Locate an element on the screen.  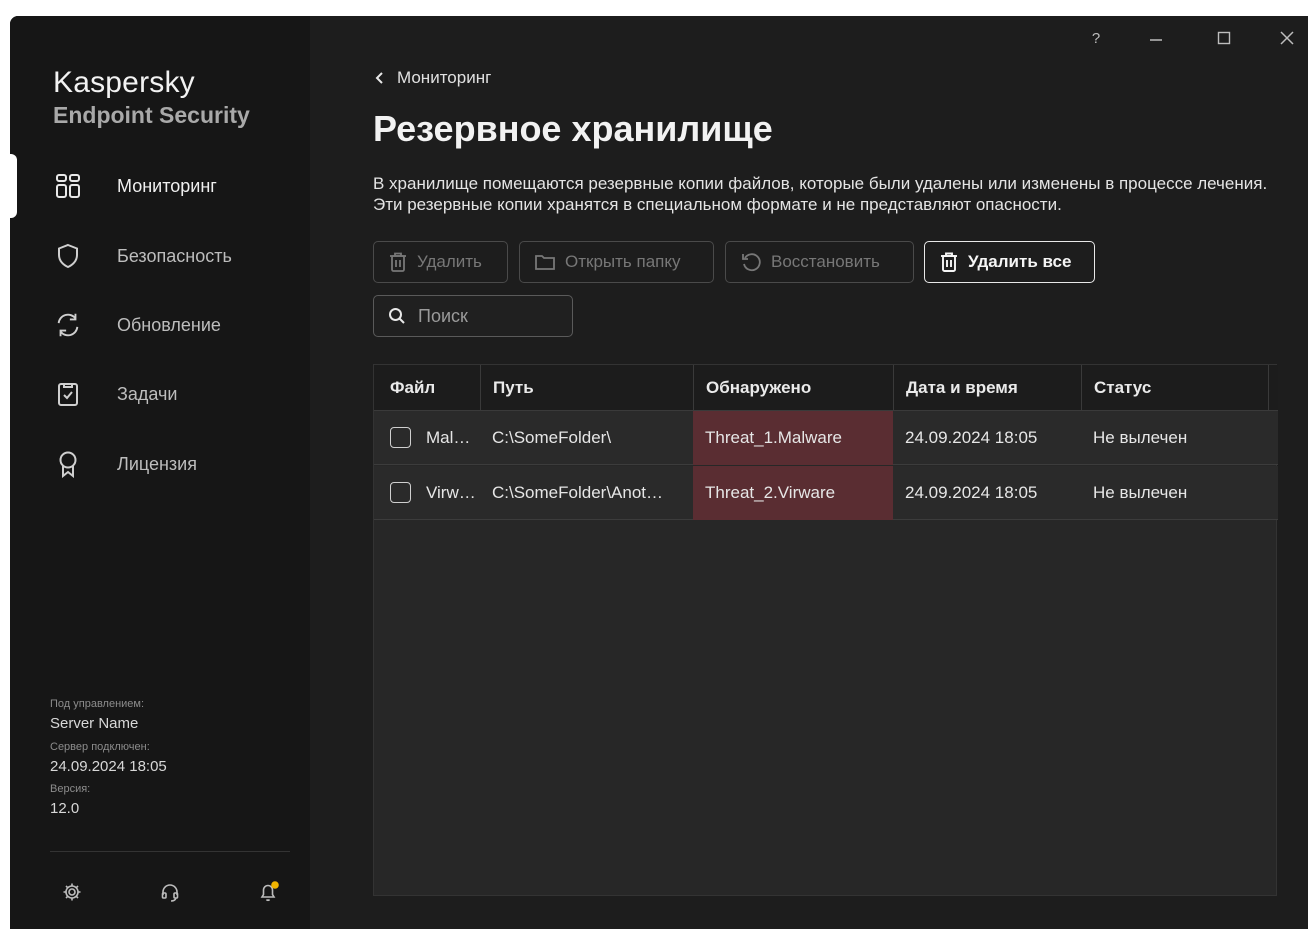
restore-label: Восстановить is located at coordinates (825, 261).